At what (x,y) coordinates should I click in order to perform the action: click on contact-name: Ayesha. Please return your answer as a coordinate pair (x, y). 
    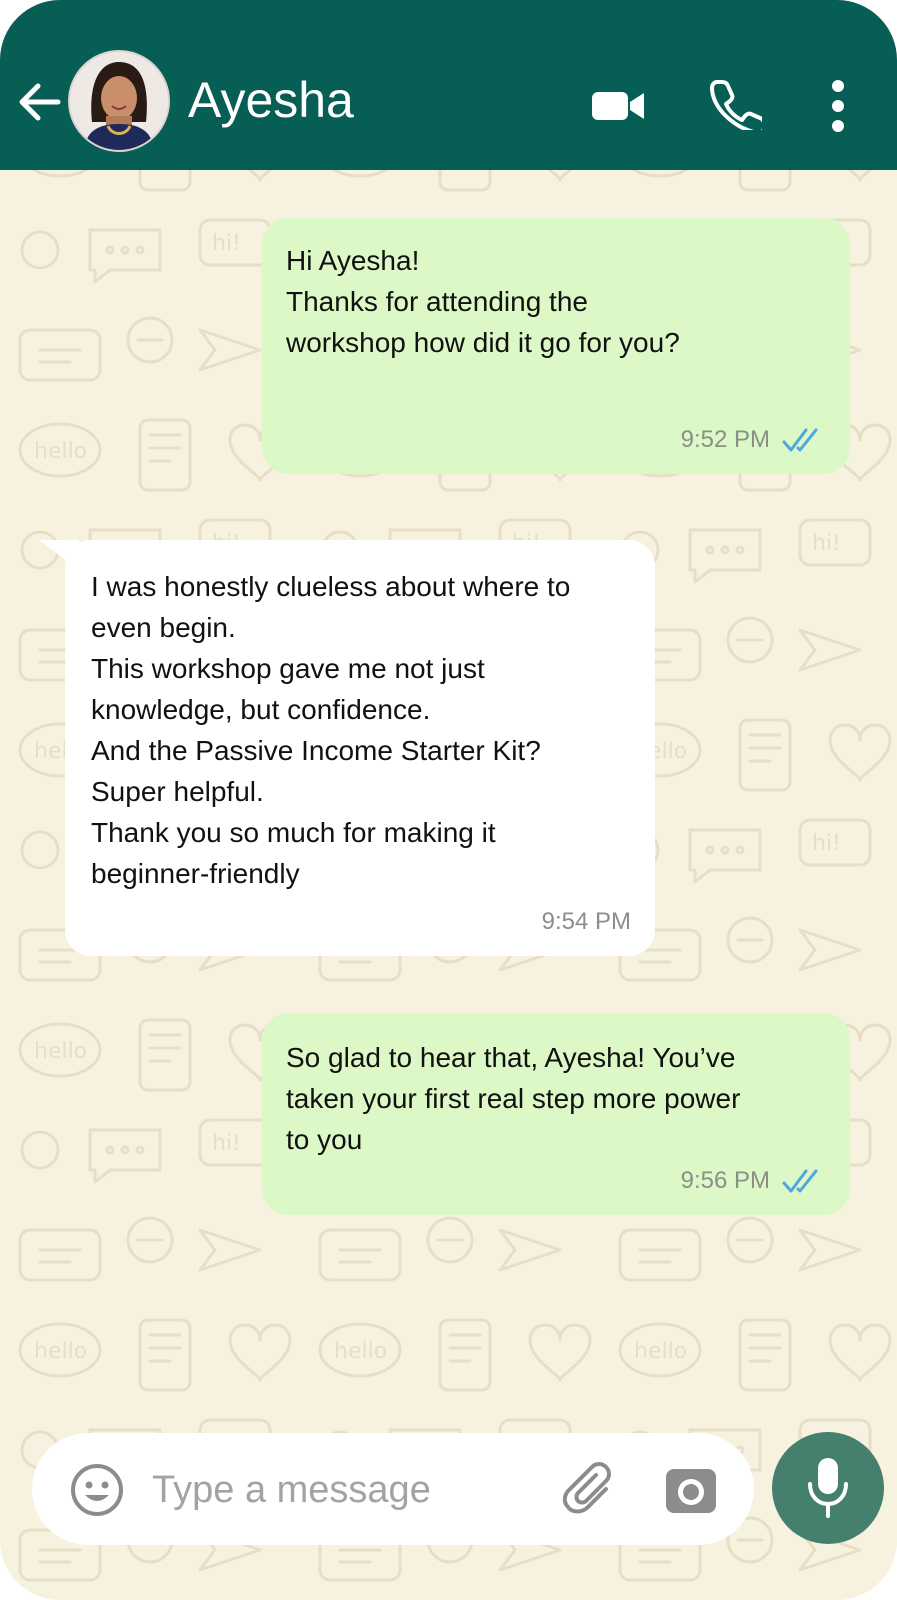
    Looking at the image, I should click on (271, 100).